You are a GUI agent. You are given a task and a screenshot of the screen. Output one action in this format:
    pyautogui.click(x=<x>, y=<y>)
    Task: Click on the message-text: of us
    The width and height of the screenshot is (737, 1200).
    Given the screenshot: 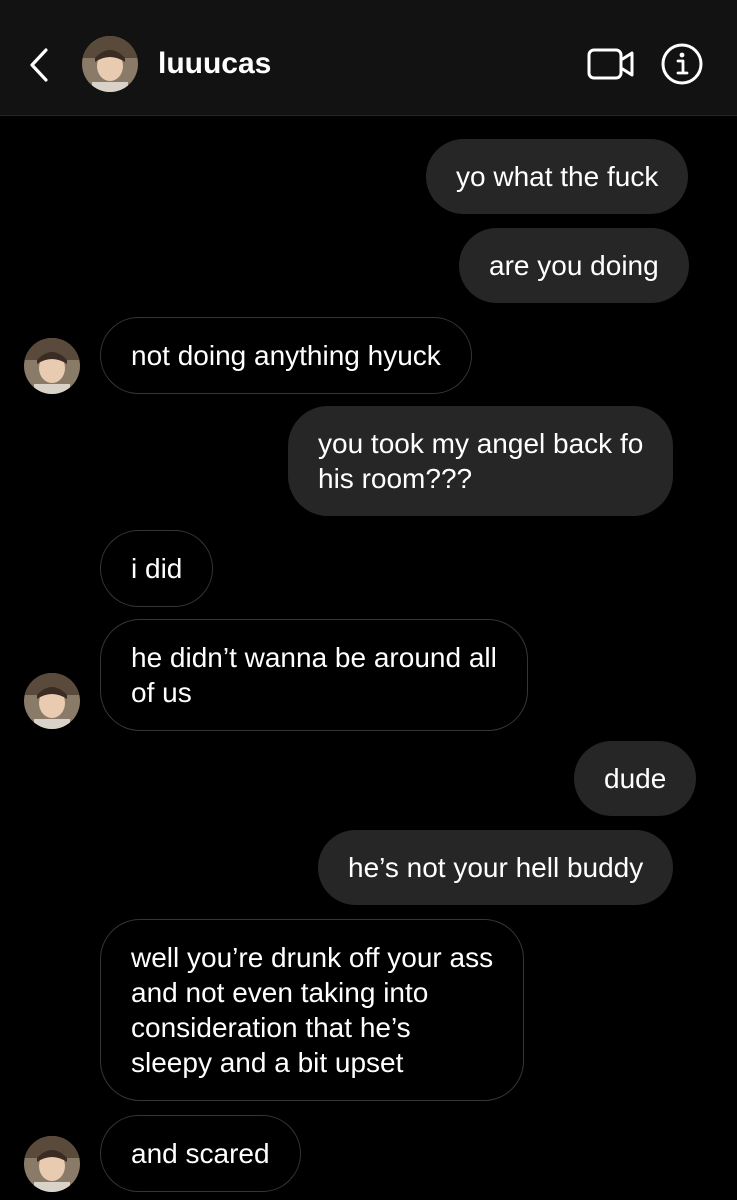 What is the action you would take?
    pyautogui.click(x=161, y=692)
    